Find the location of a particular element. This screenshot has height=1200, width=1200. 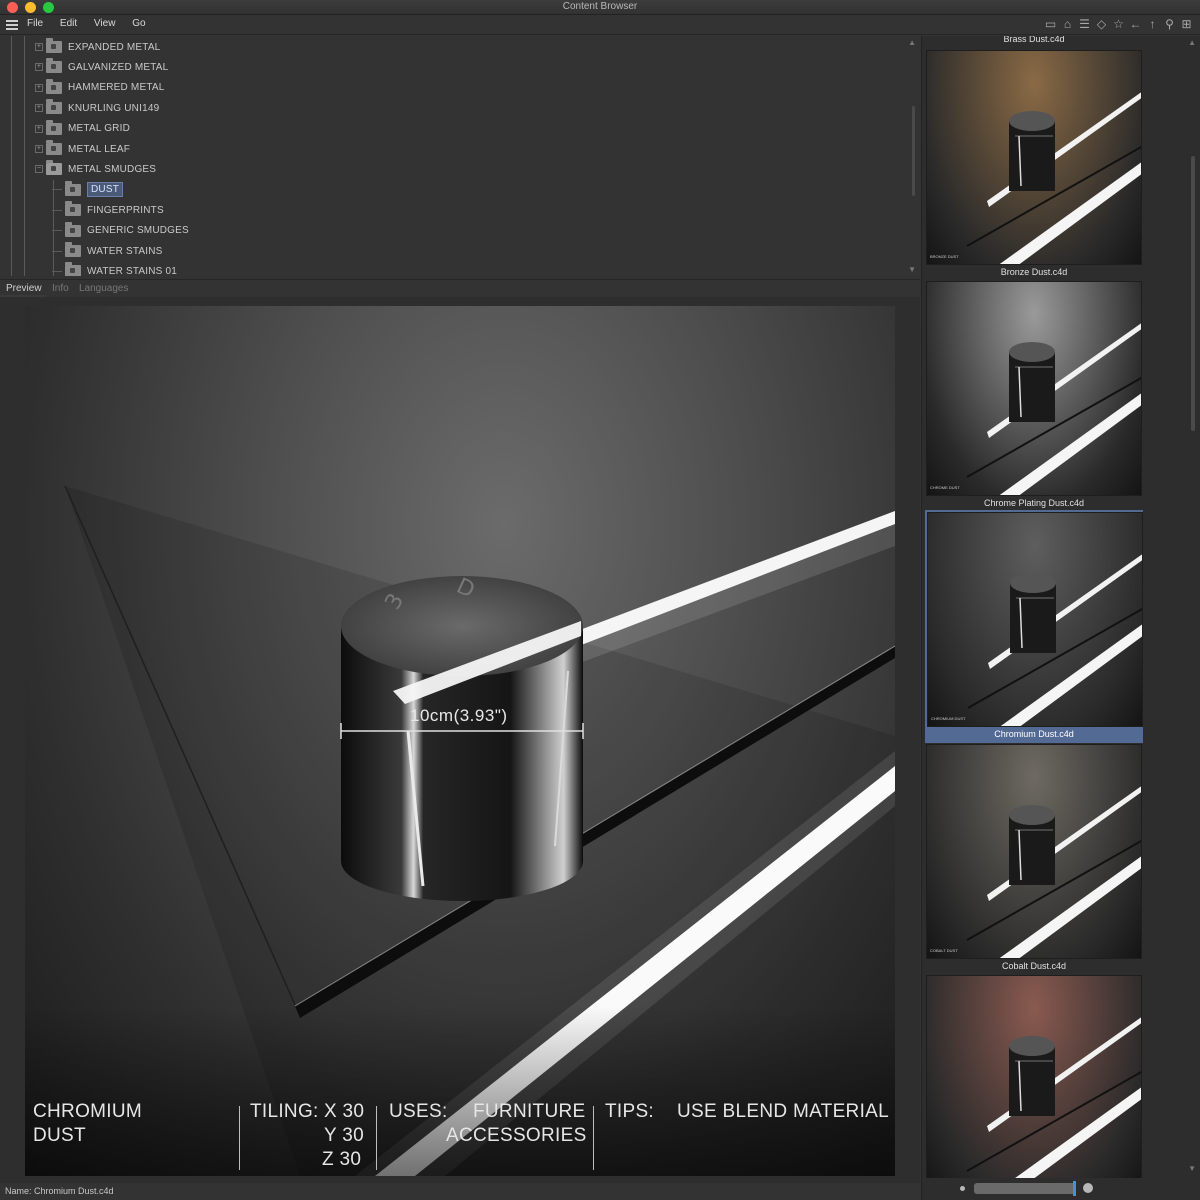

thumbnail-caption: Chromium Dust.c4d is located at coordinates (1034, 734).